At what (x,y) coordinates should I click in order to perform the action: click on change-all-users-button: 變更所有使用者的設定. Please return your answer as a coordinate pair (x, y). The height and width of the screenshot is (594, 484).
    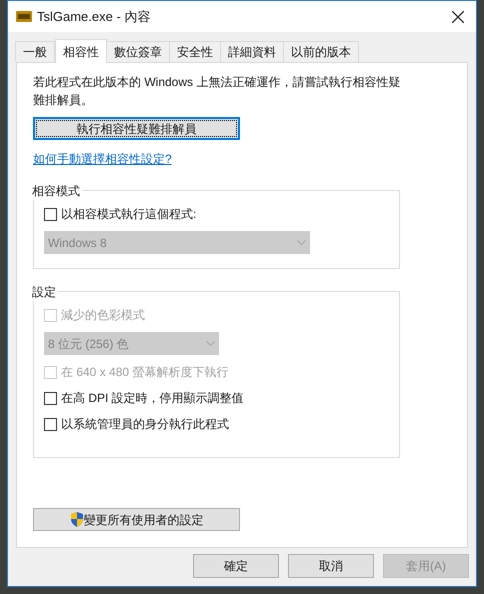
    Looking at the image, I should click on (136, 519).